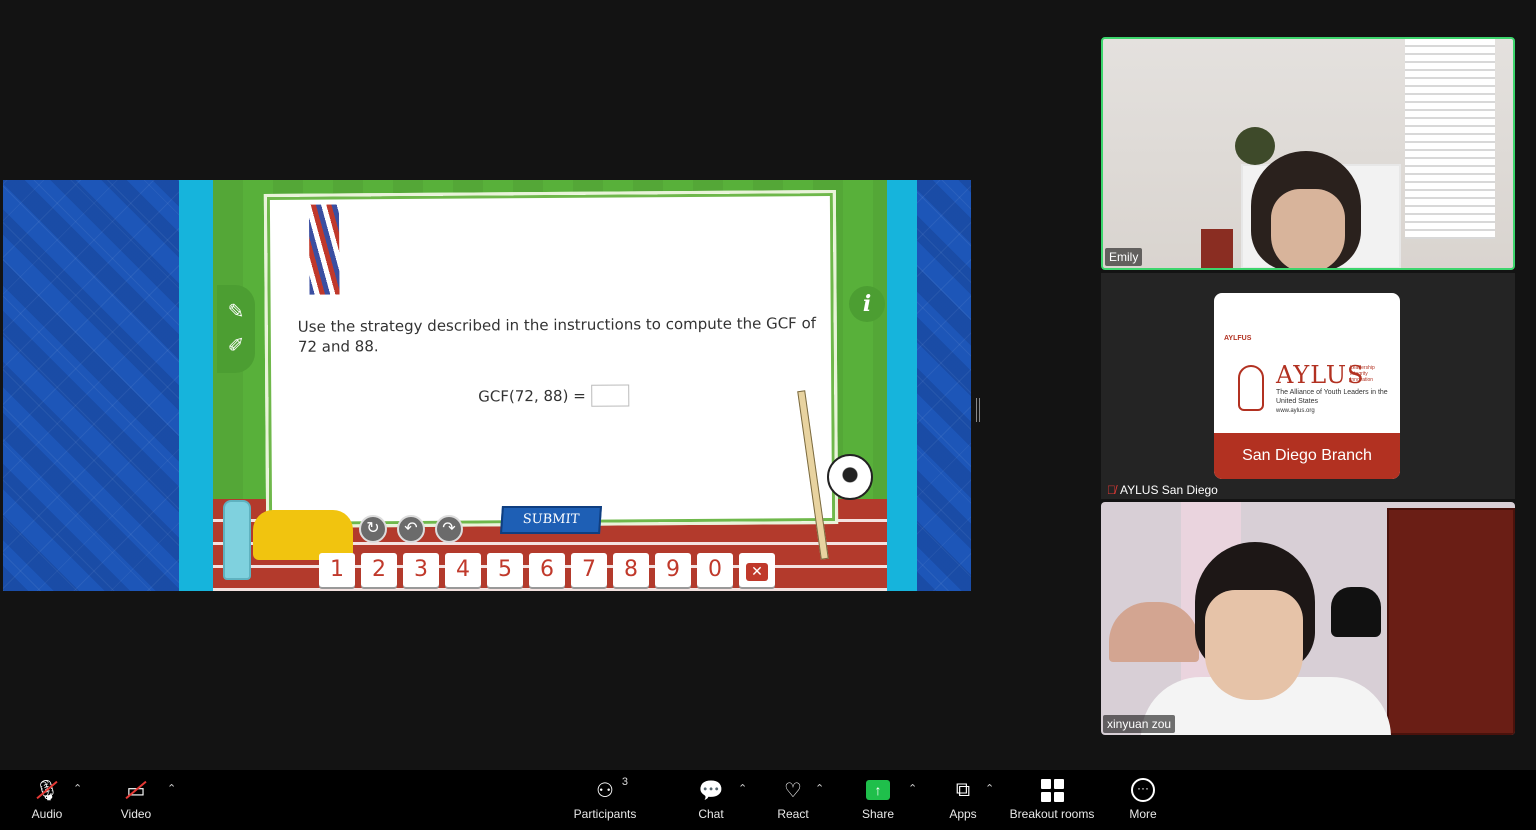  I want to click on gcf-expression: GCF(72, 88) =, so click(554, 395).